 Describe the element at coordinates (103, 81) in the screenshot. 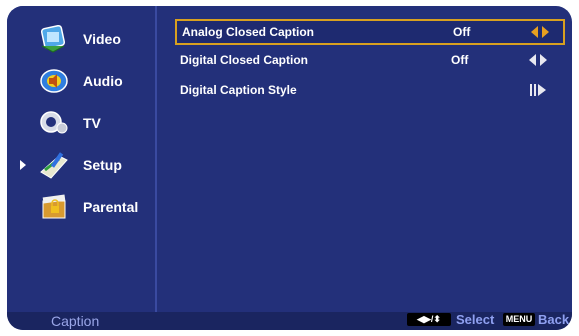

I see `sidebar-item-label: Audio` at that location.